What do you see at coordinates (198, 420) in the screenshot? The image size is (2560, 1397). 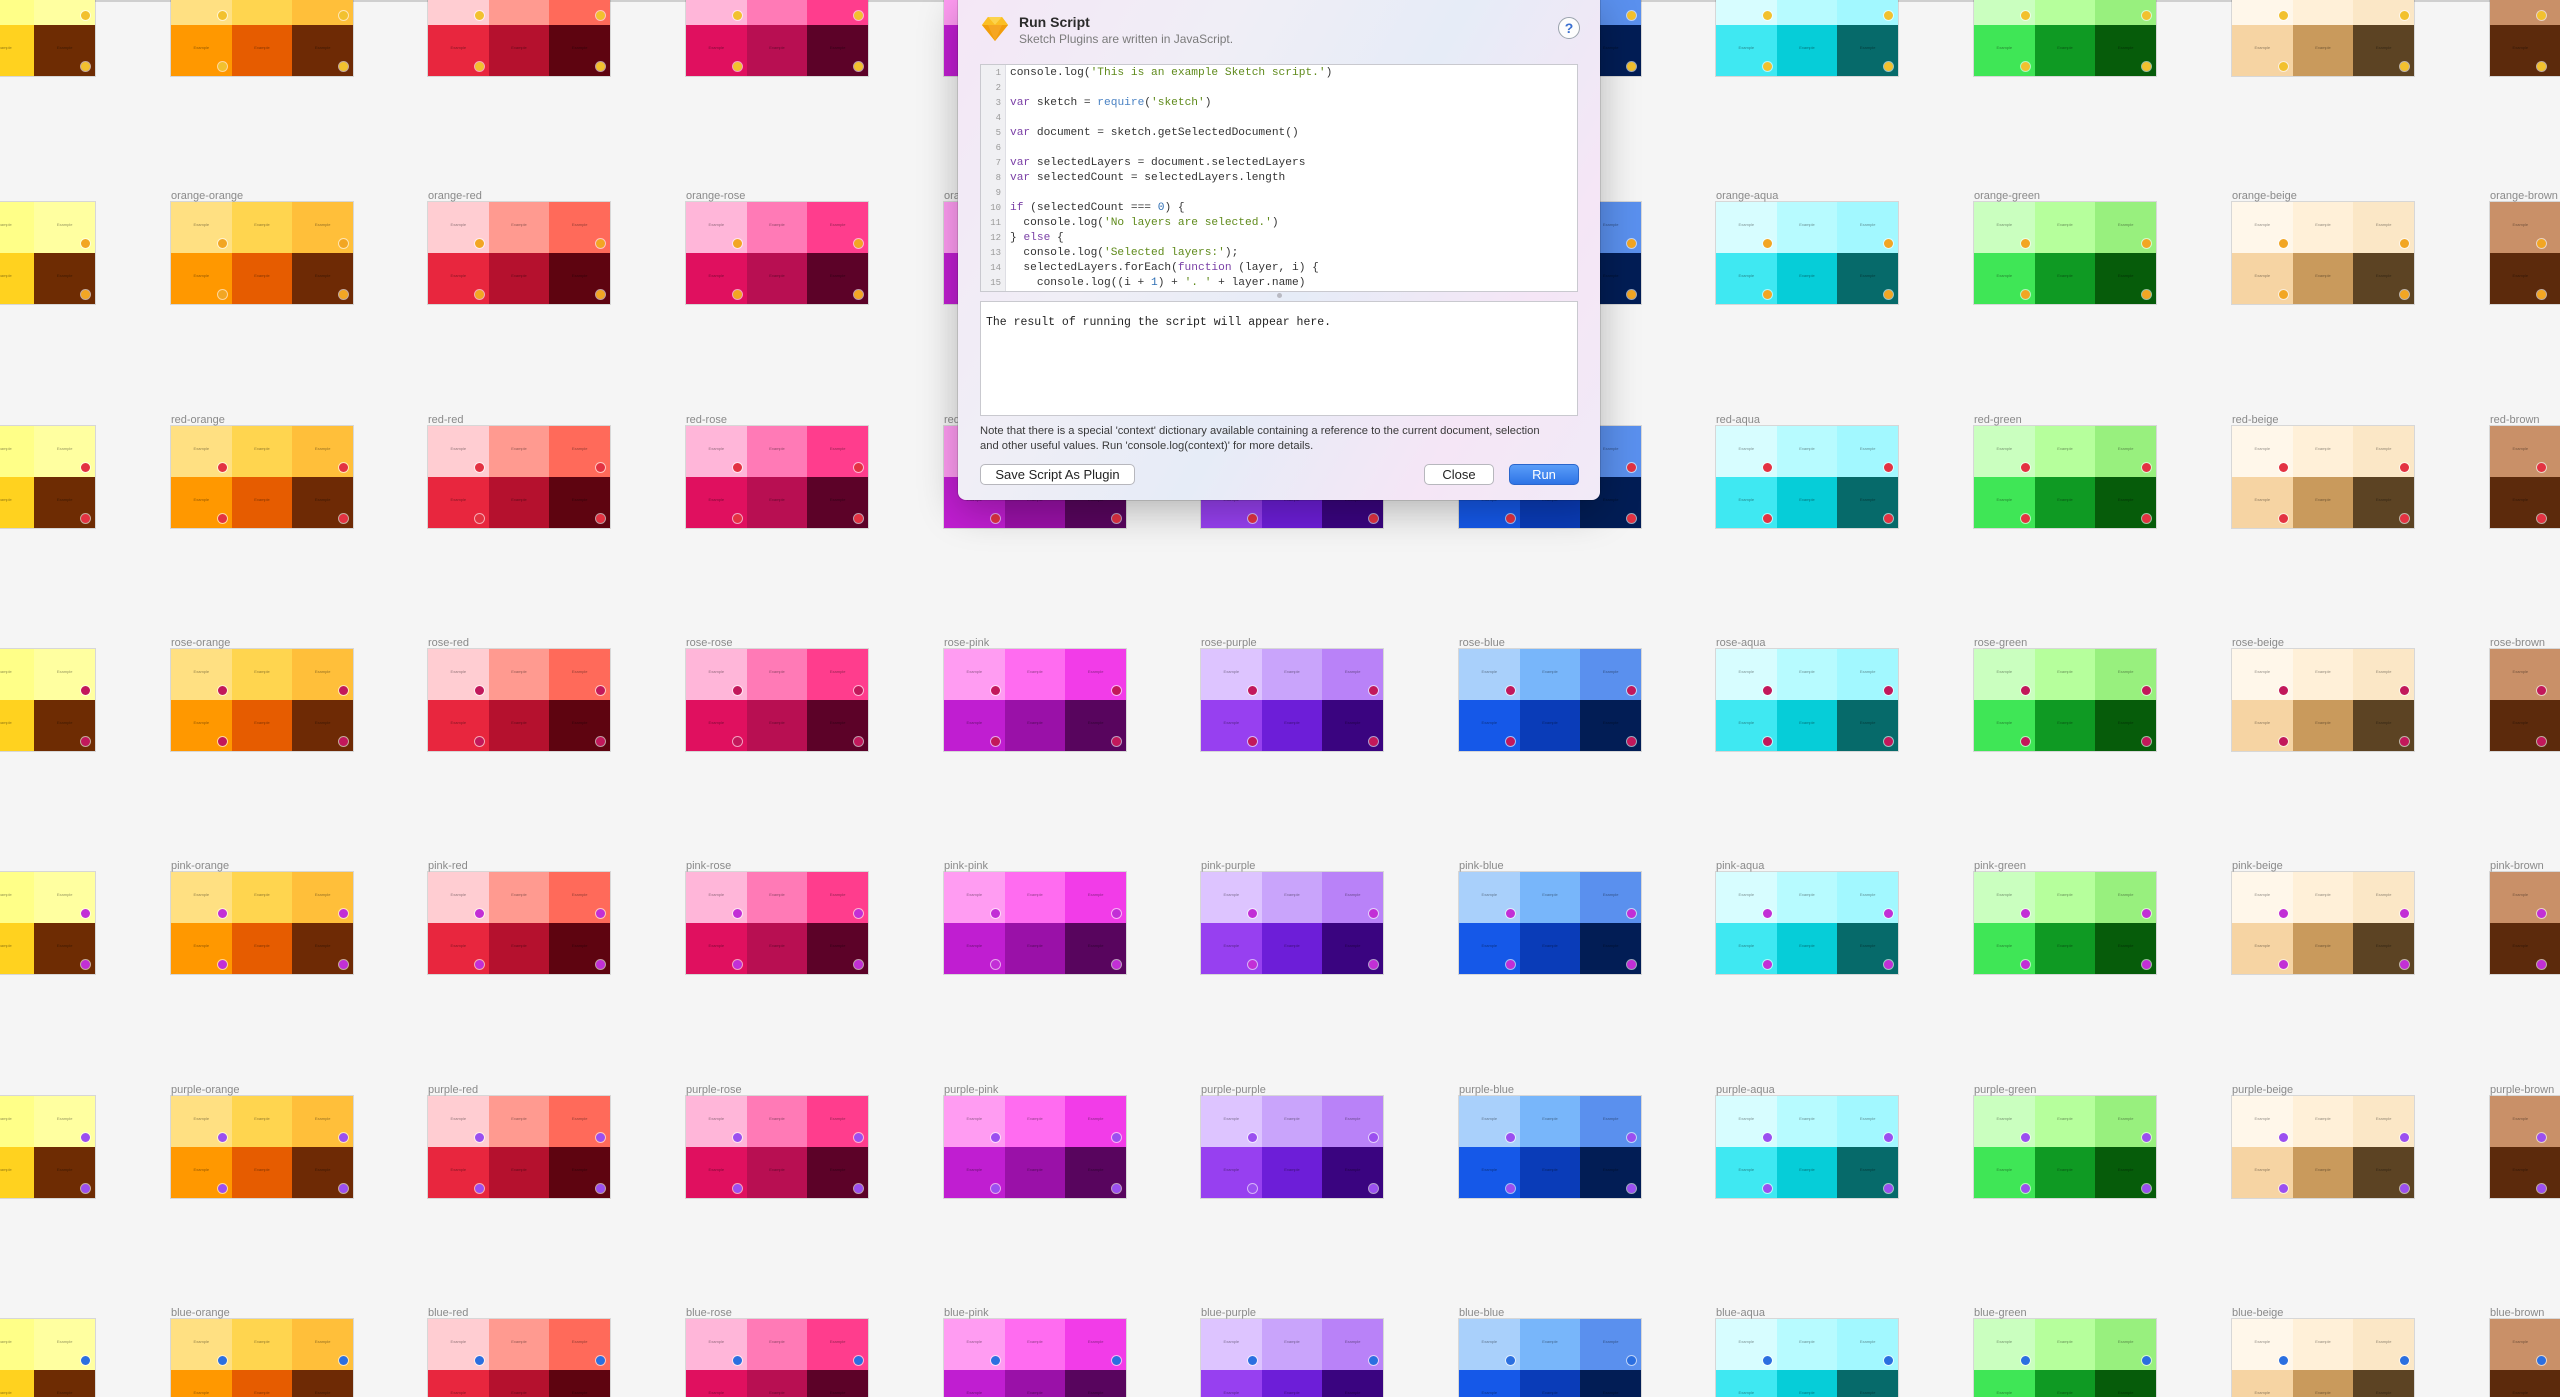 I see `artboard-label: red-orange` at bounding box center [198, 420].